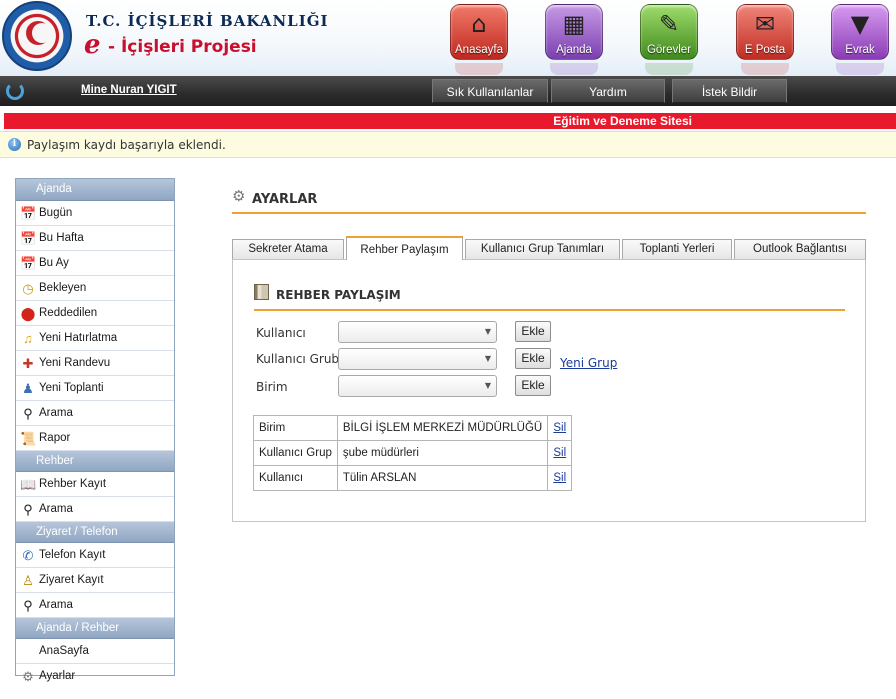  I want to click on add-kullanici-button: Ekle, so click(533, 331).